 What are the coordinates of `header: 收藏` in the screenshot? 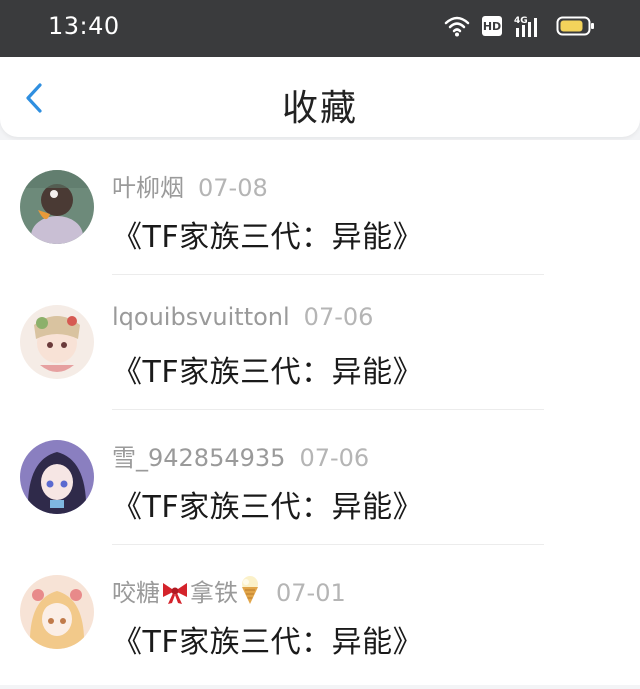 It's located at (320, 97).